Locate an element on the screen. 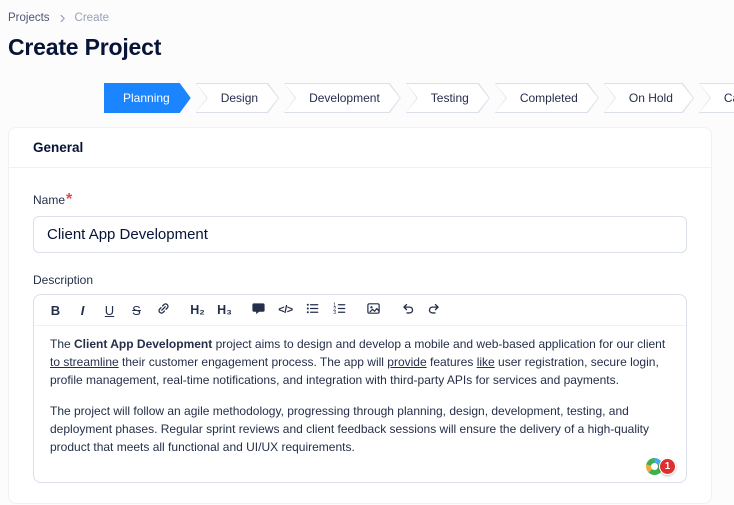  redo-button is located at coordinates (434, 310).